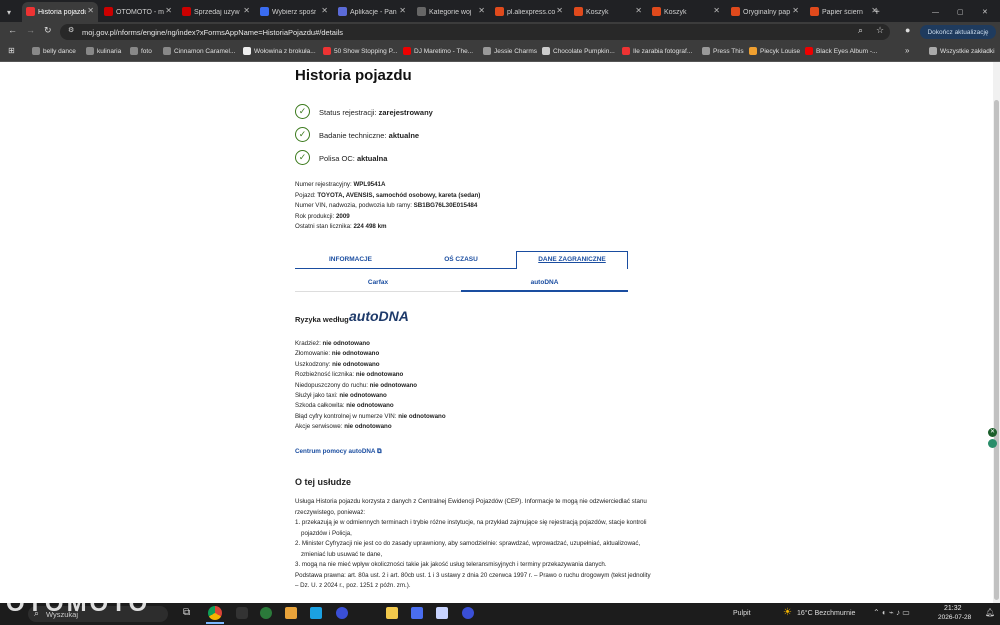  Describe the element at coordinates (990, 612) in the screenshot. I see `notification-icon: 🔔︎` at that location.